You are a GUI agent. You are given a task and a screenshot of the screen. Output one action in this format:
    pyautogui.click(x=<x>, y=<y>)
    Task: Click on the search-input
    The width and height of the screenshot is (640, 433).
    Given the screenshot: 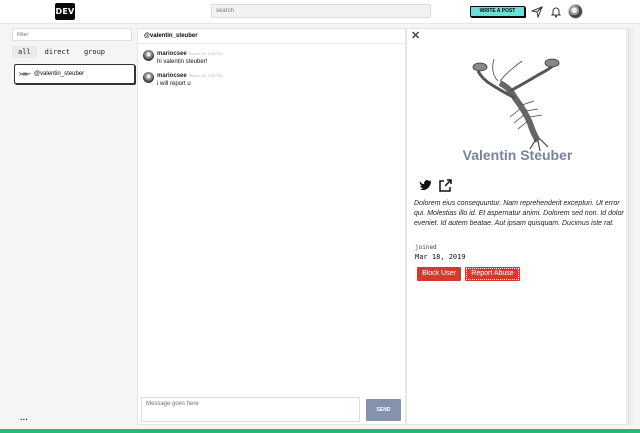 What is the action you would take?
    pyautogui.click(x=321, y=11)
    